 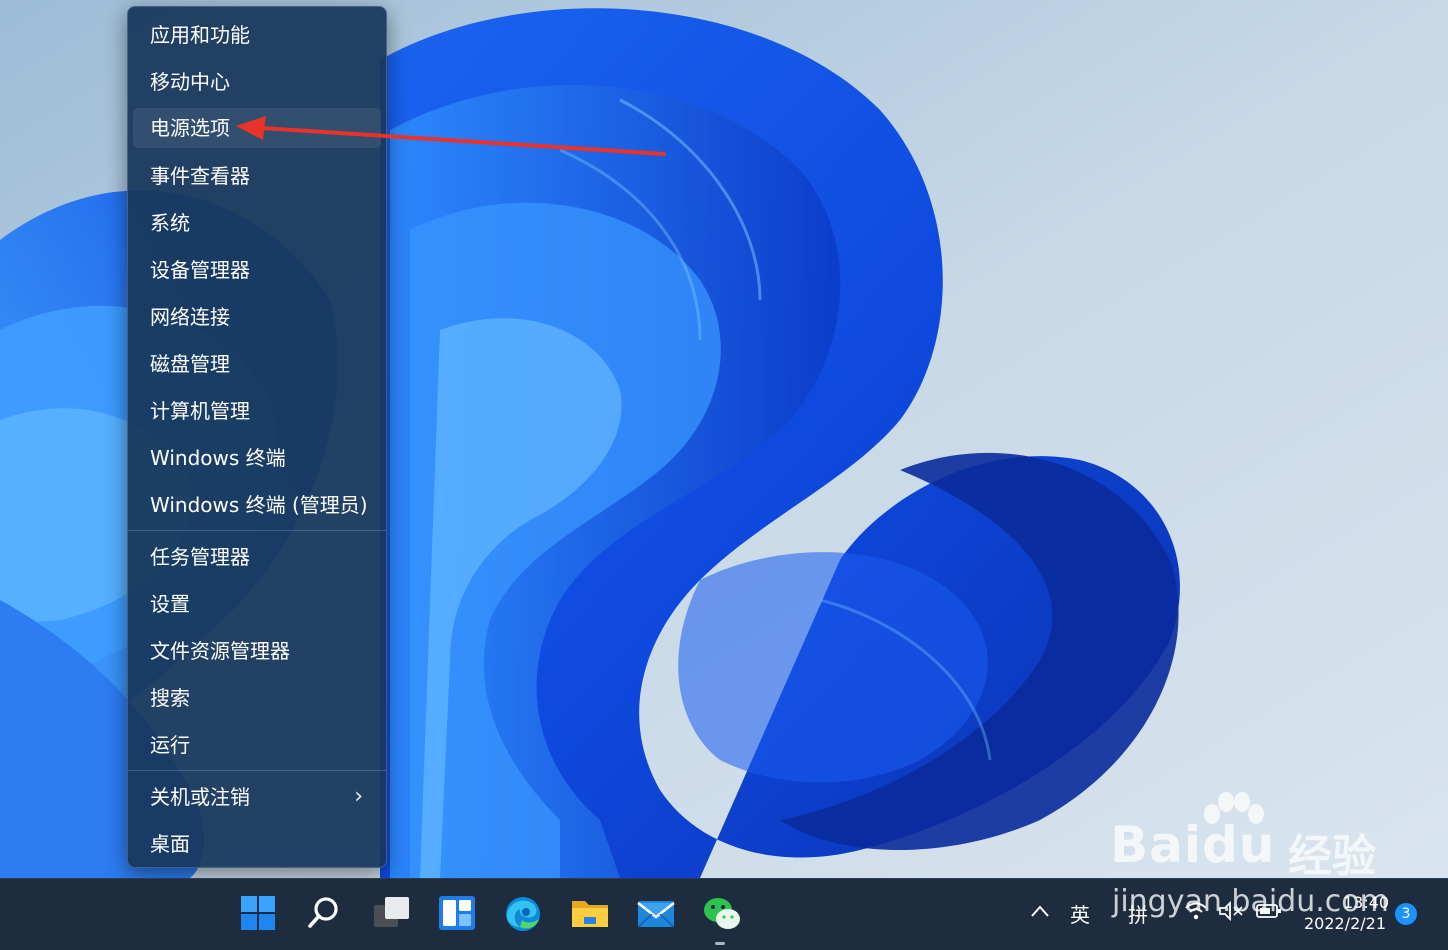 I want to click on task-view-button, so click(x=390, y=913).